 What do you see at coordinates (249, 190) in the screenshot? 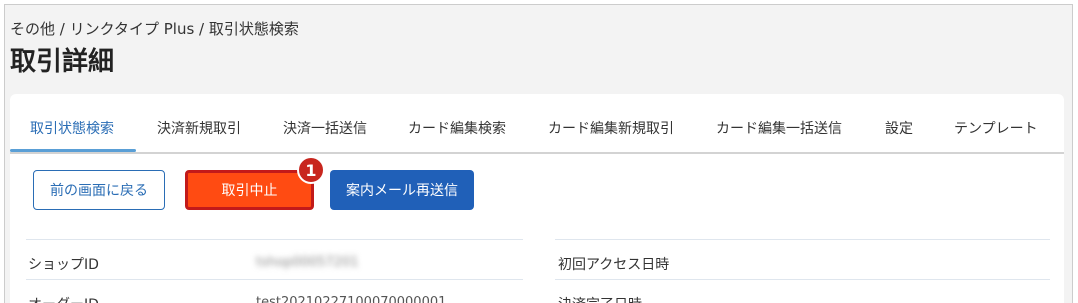
I see `cancel-transaction-button: 取引中止` at bounding box center [249, 190].